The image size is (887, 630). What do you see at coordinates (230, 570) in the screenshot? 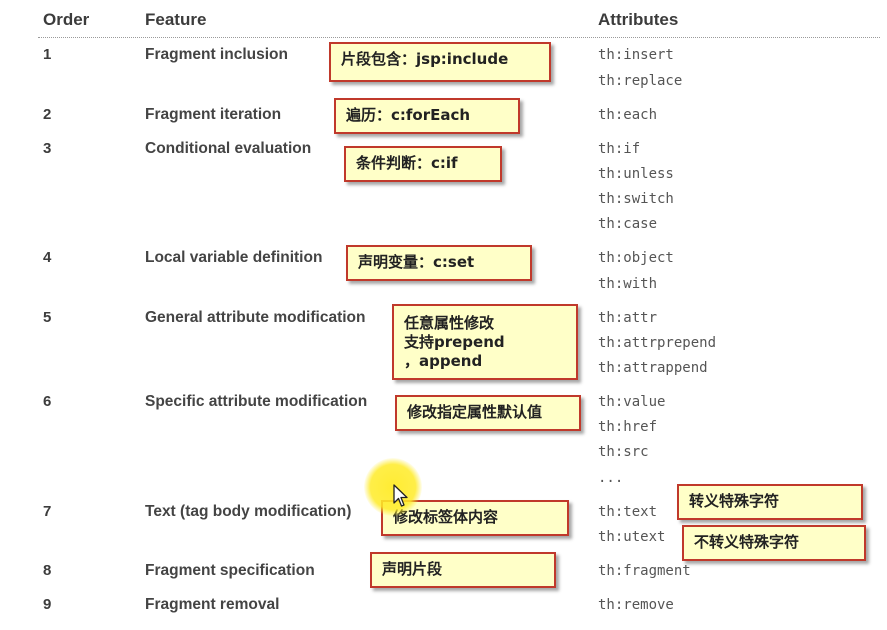
I see `row-feature: Fragment specification` at bounding box center [230, 570].